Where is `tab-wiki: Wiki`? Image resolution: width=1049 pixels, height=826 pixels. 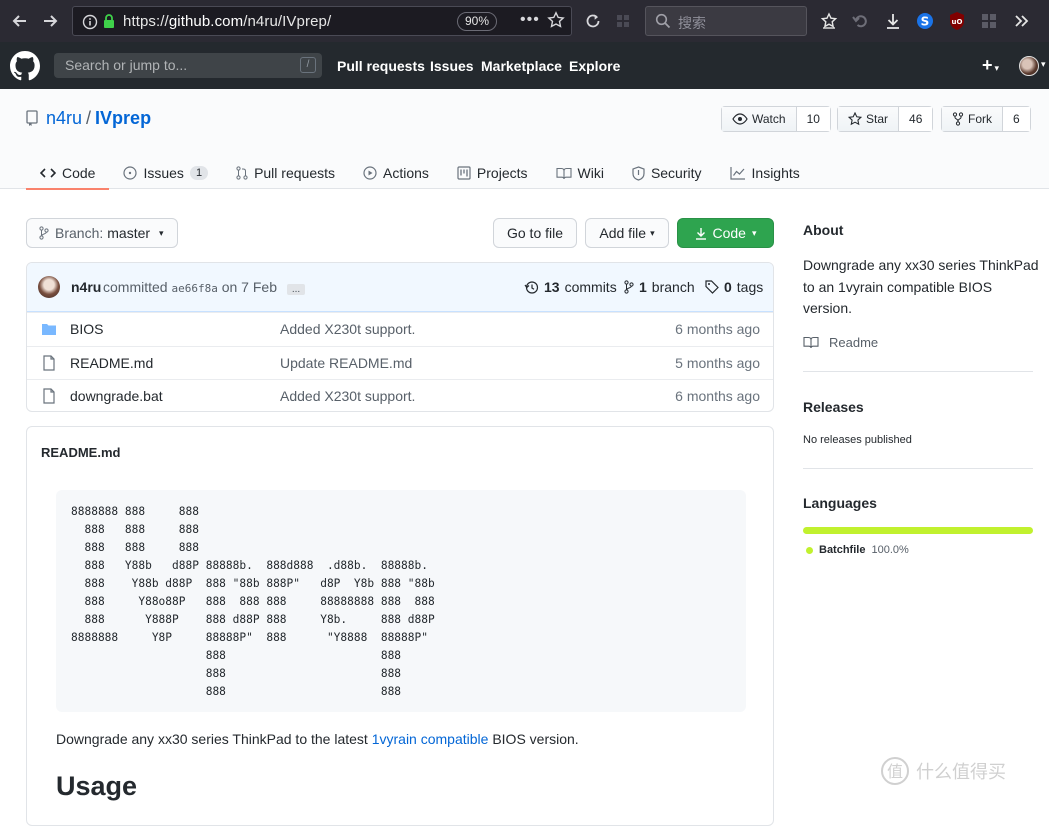 tab-wiki: Wiki is located at coordinates (580, 173).